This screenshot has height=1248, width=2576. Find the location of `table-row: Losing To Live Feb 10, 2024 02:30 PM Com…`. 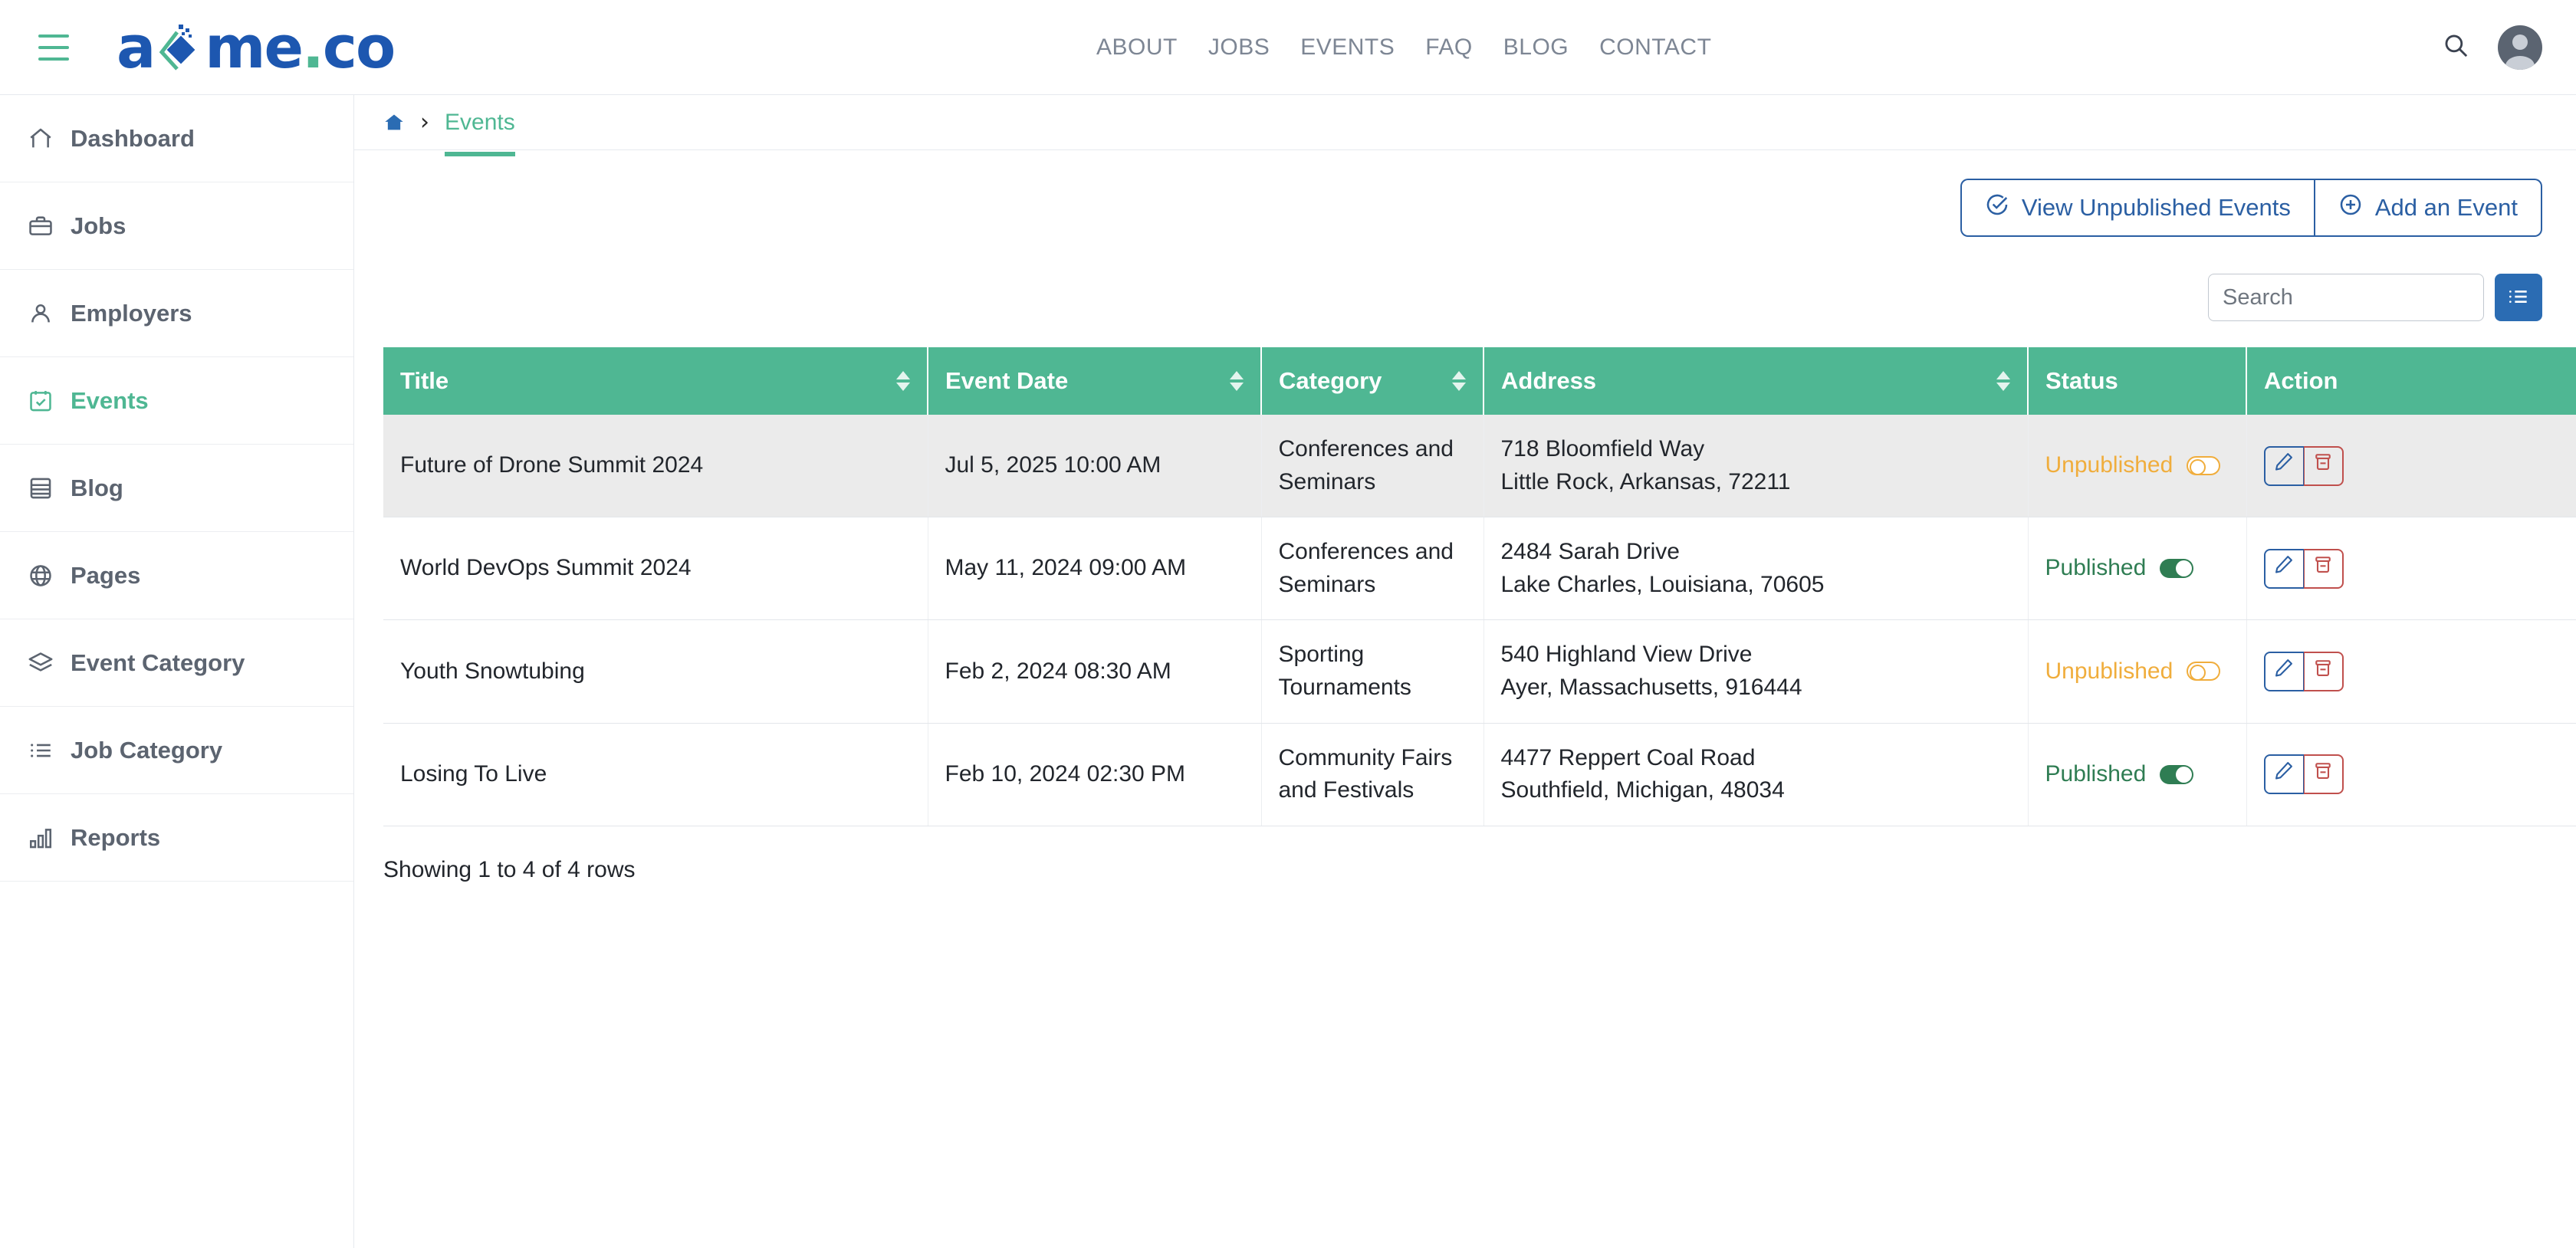

table-row: Losing To Live Feb 10, 2024 02:30 PM Com… is located at coordinates (1480, 774).